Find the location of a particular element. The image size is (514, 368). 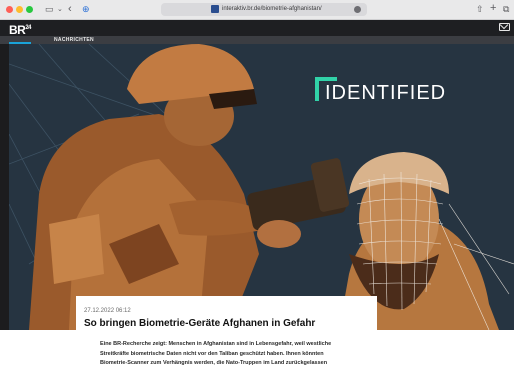

minimize-window-button is located at coordinates (19, 9).